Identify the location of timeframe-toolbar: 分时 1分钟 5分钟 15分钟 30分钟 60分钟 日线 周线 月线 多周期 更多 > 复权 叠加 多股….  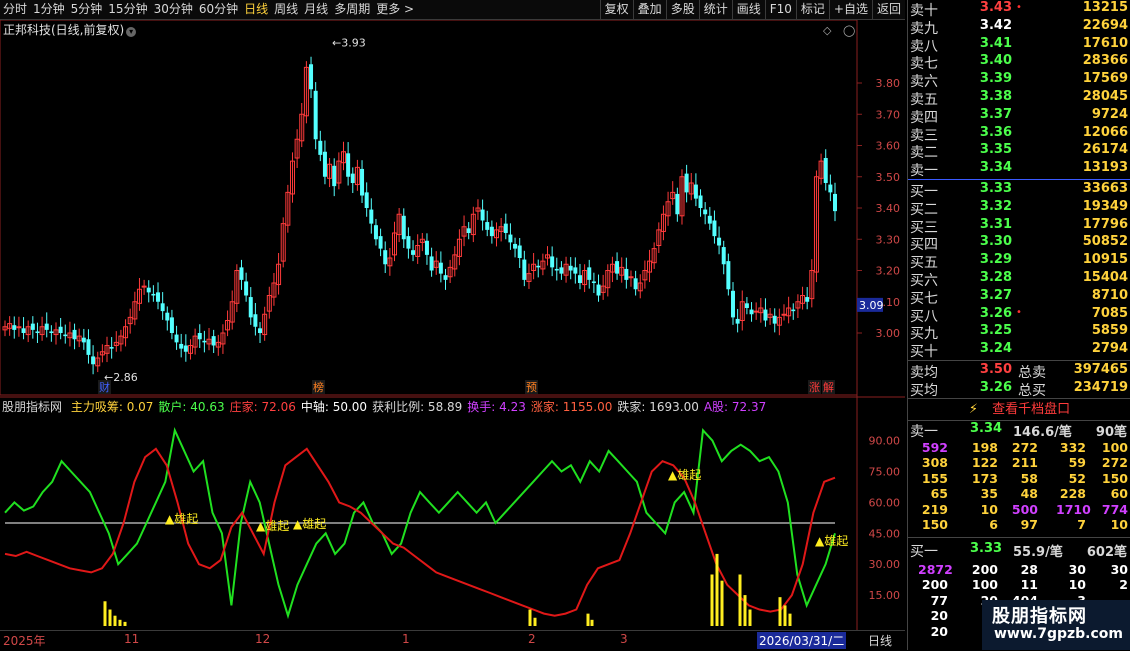
(452, 10).